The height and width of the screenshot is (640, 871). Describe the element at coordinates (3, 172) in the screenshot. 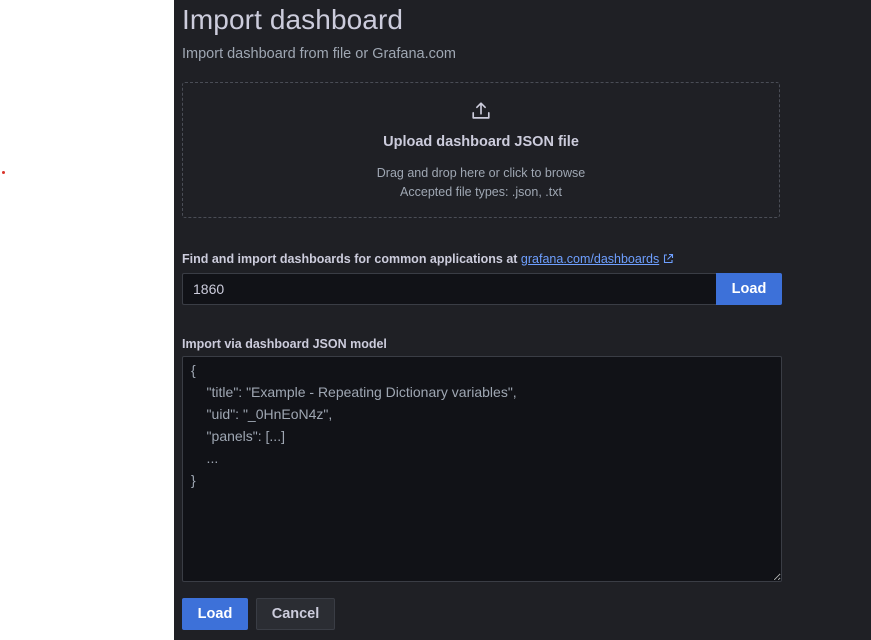

I see `stray-dot` at that location.